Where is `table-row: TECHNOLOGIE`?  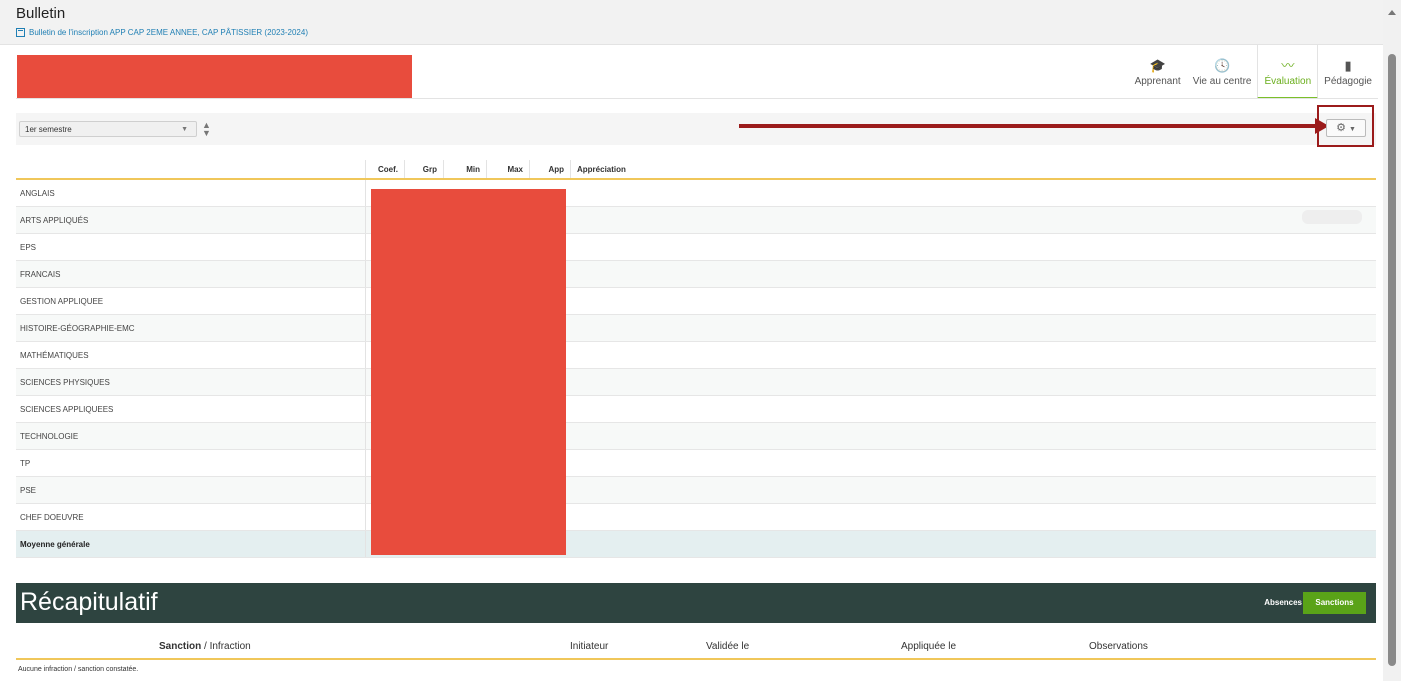
table-row: TECHNOLOGIE is located at coordinates (696, 436).